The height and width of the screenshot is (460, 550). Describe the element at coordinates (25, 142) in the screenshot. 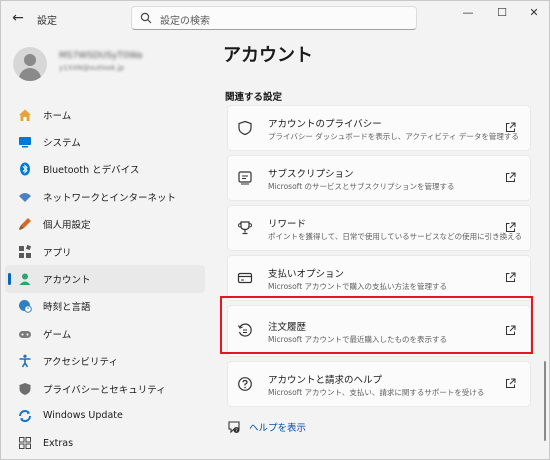

I see `monitor-icon` at that location.